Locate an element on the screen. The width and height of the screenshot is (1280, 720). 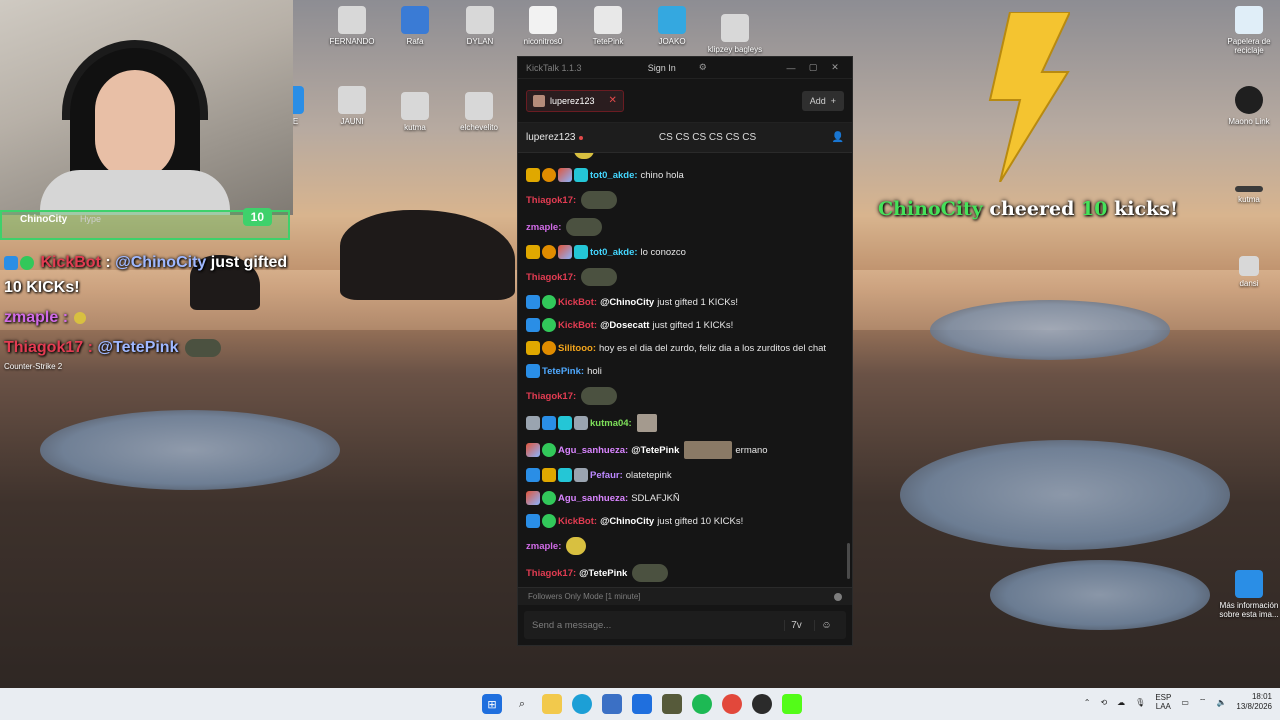
tab-luperez123: luperez123 ✕ is located at coordinates (575, 100).